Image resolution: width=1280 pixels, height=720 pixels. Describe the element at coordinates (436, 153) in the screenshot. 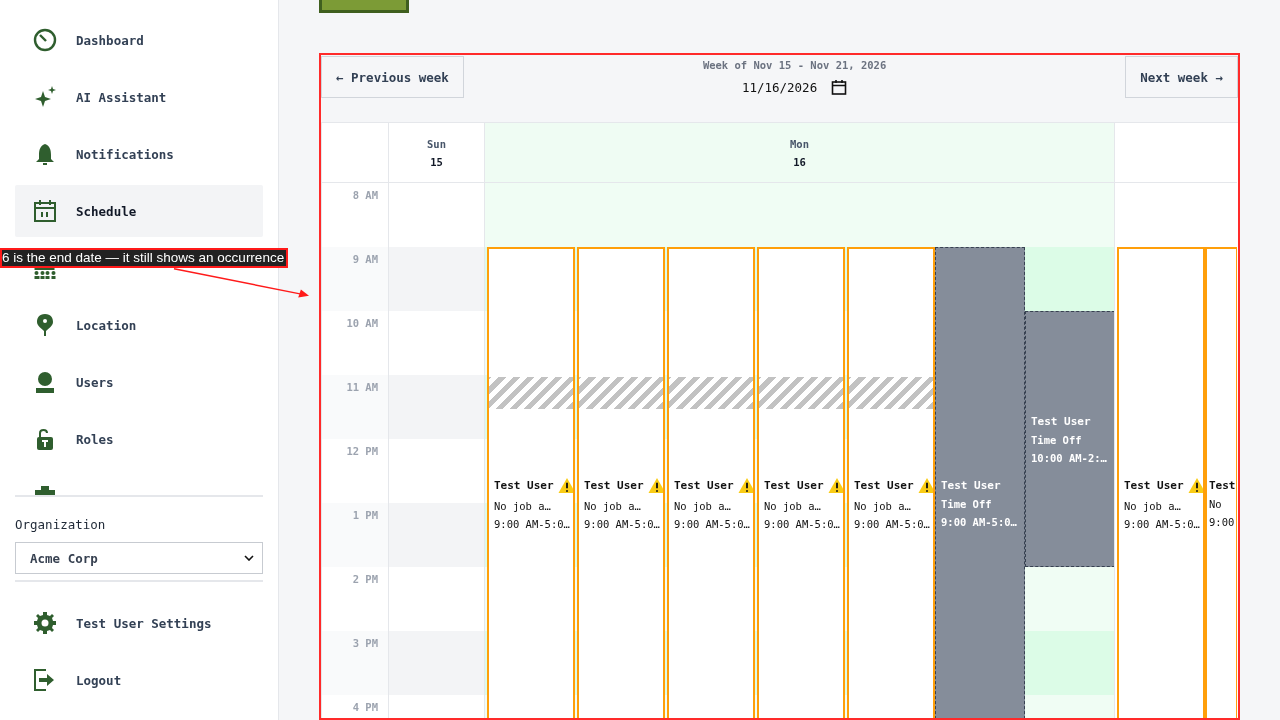

I see `day-header: Sun 15` at that location.